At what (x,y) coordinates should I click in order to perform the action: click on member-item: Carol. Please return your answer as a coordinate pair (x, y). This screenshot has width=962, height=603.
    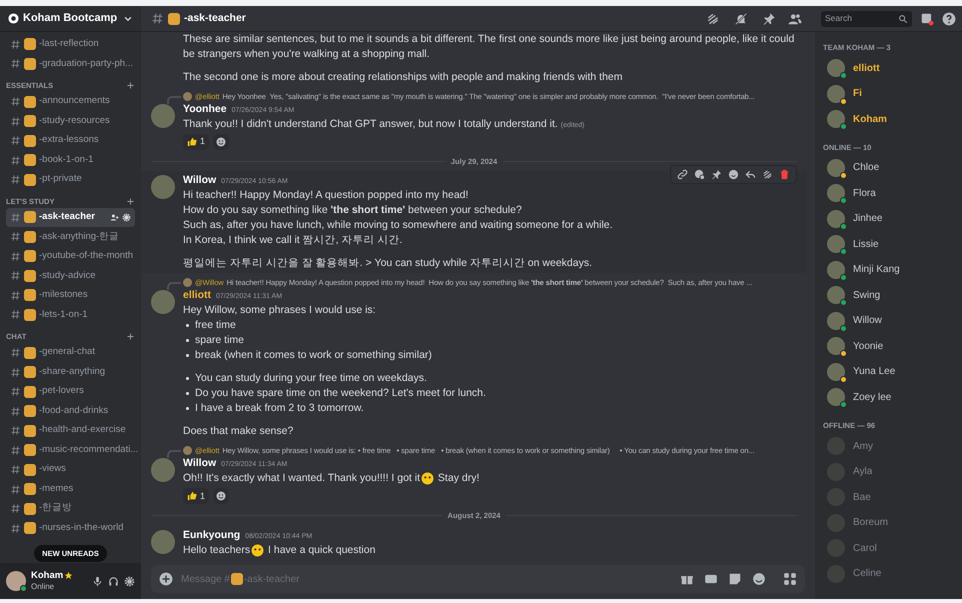
    Looking at the image, I should click on (890, 548).